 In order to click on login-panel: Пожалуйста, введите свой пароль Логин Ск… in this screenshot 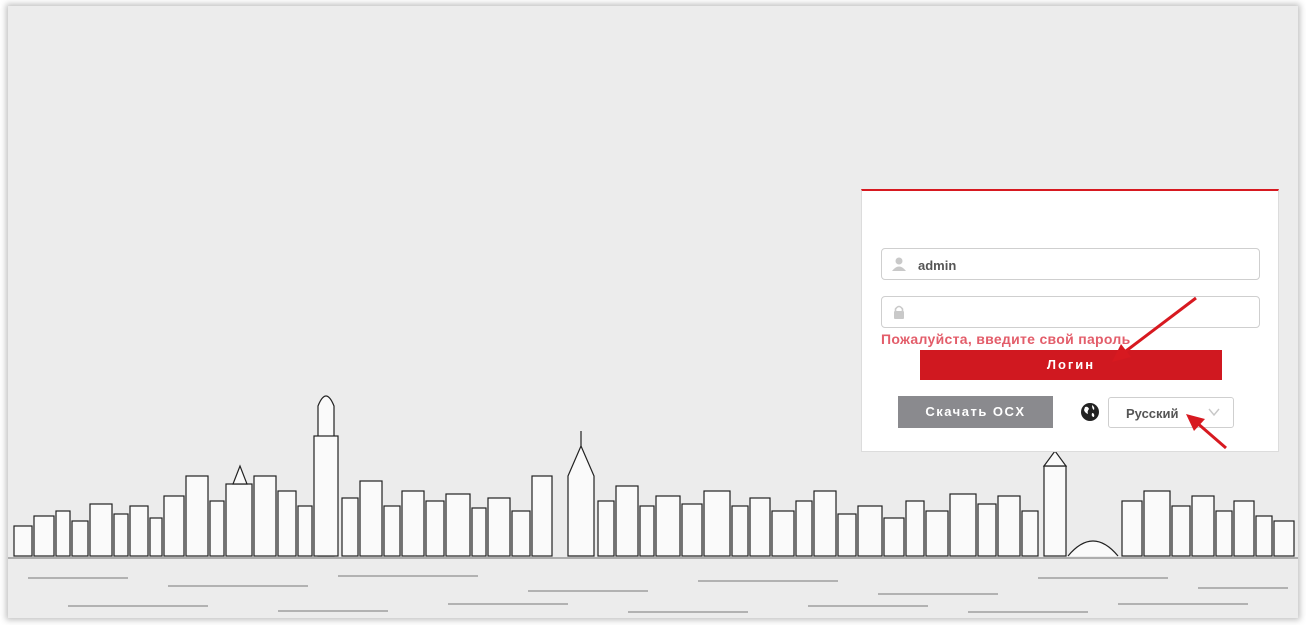, I will do `click(1070, 320)`.